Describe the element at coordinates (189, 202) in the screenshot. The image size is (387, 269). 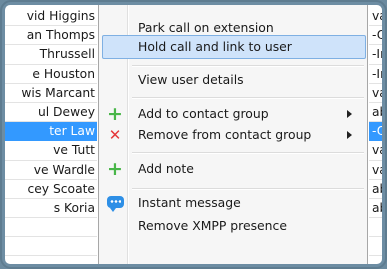
I see `menu-item-label: Instant message` at that location.